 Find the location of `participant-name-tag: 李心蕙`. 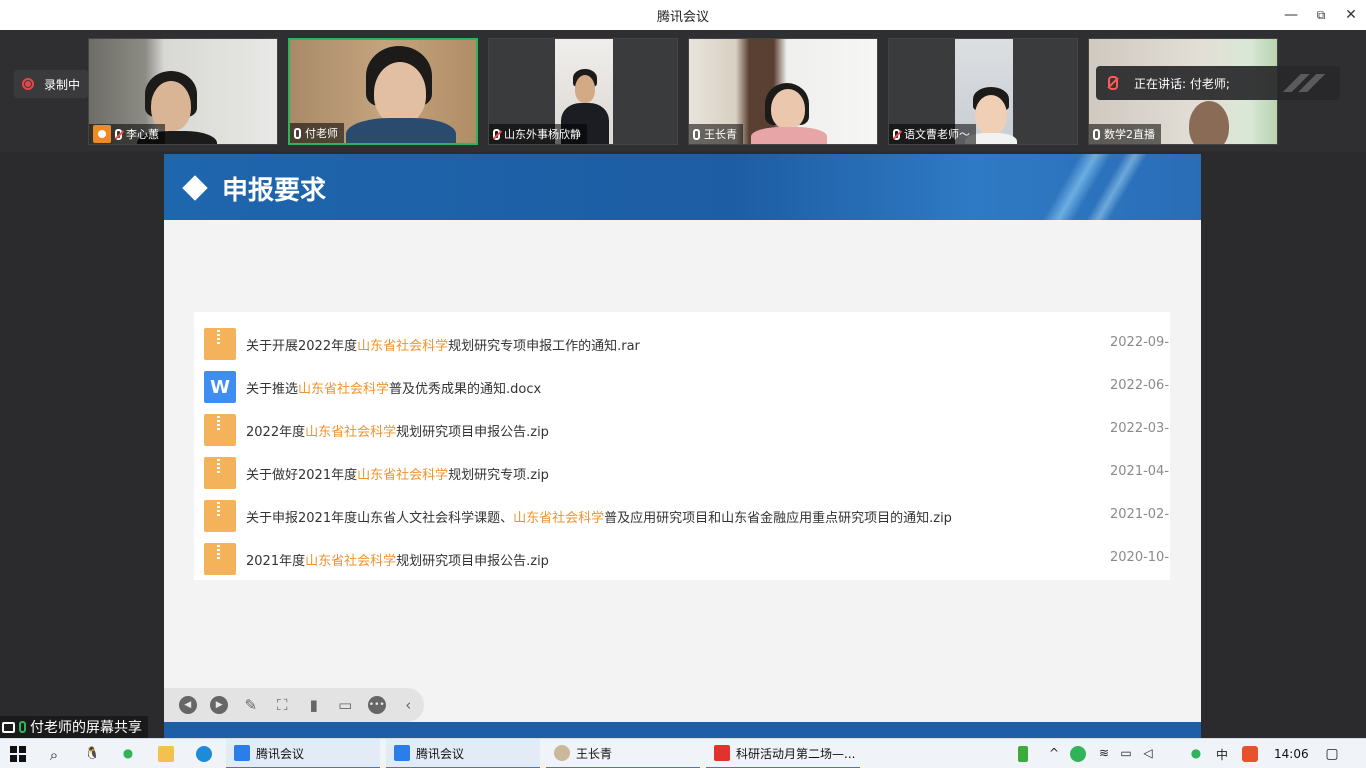

participant-name-tag: 李心蕙 is located at coordinates (127, 134).